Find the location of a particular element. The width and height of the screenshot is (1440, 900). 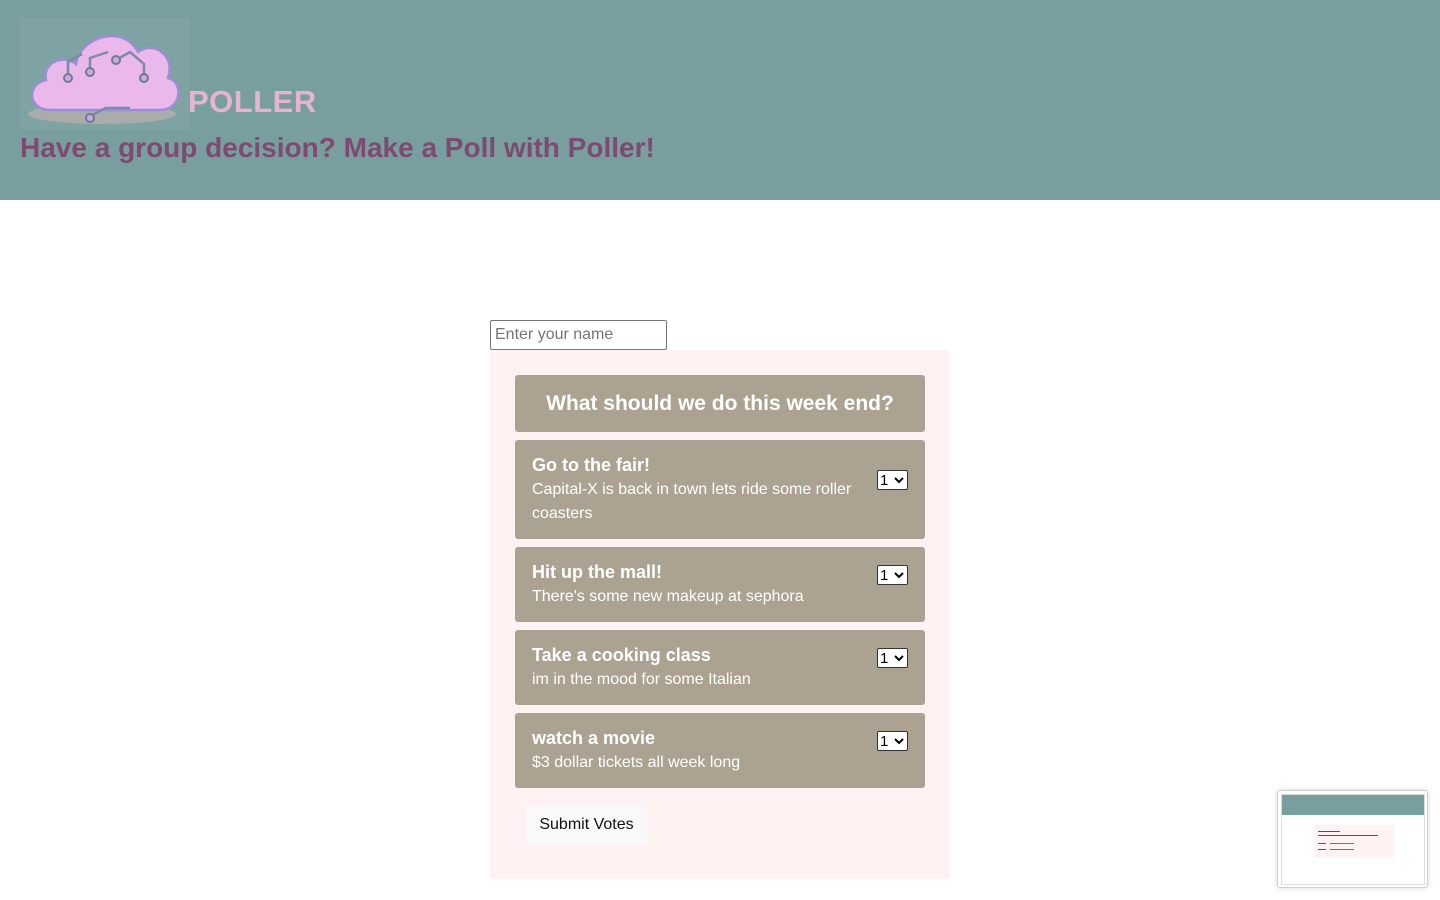

option-title: Take a cooking class is located at coordinates (621, 655).